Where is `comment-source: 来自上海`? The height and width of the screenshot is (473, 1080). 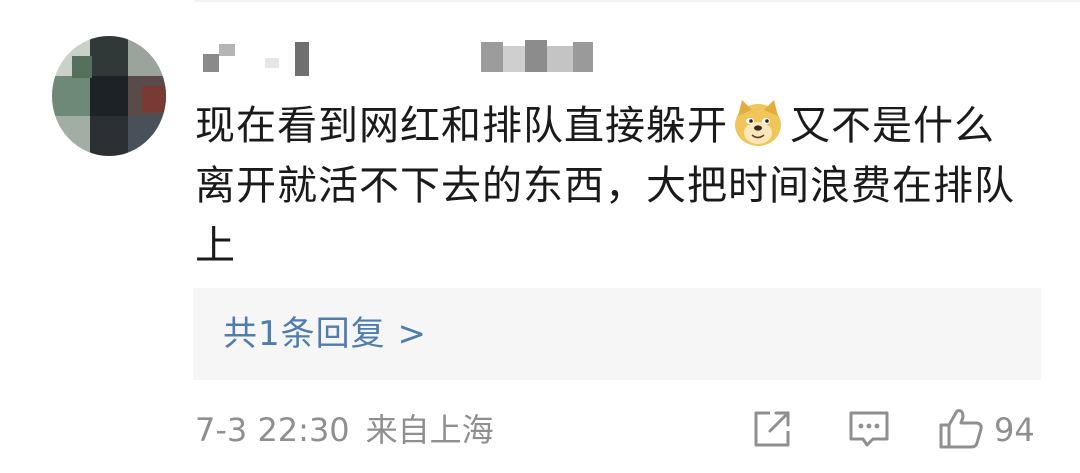 comment-source: 来自上海 is located at coordinates (429, 430).